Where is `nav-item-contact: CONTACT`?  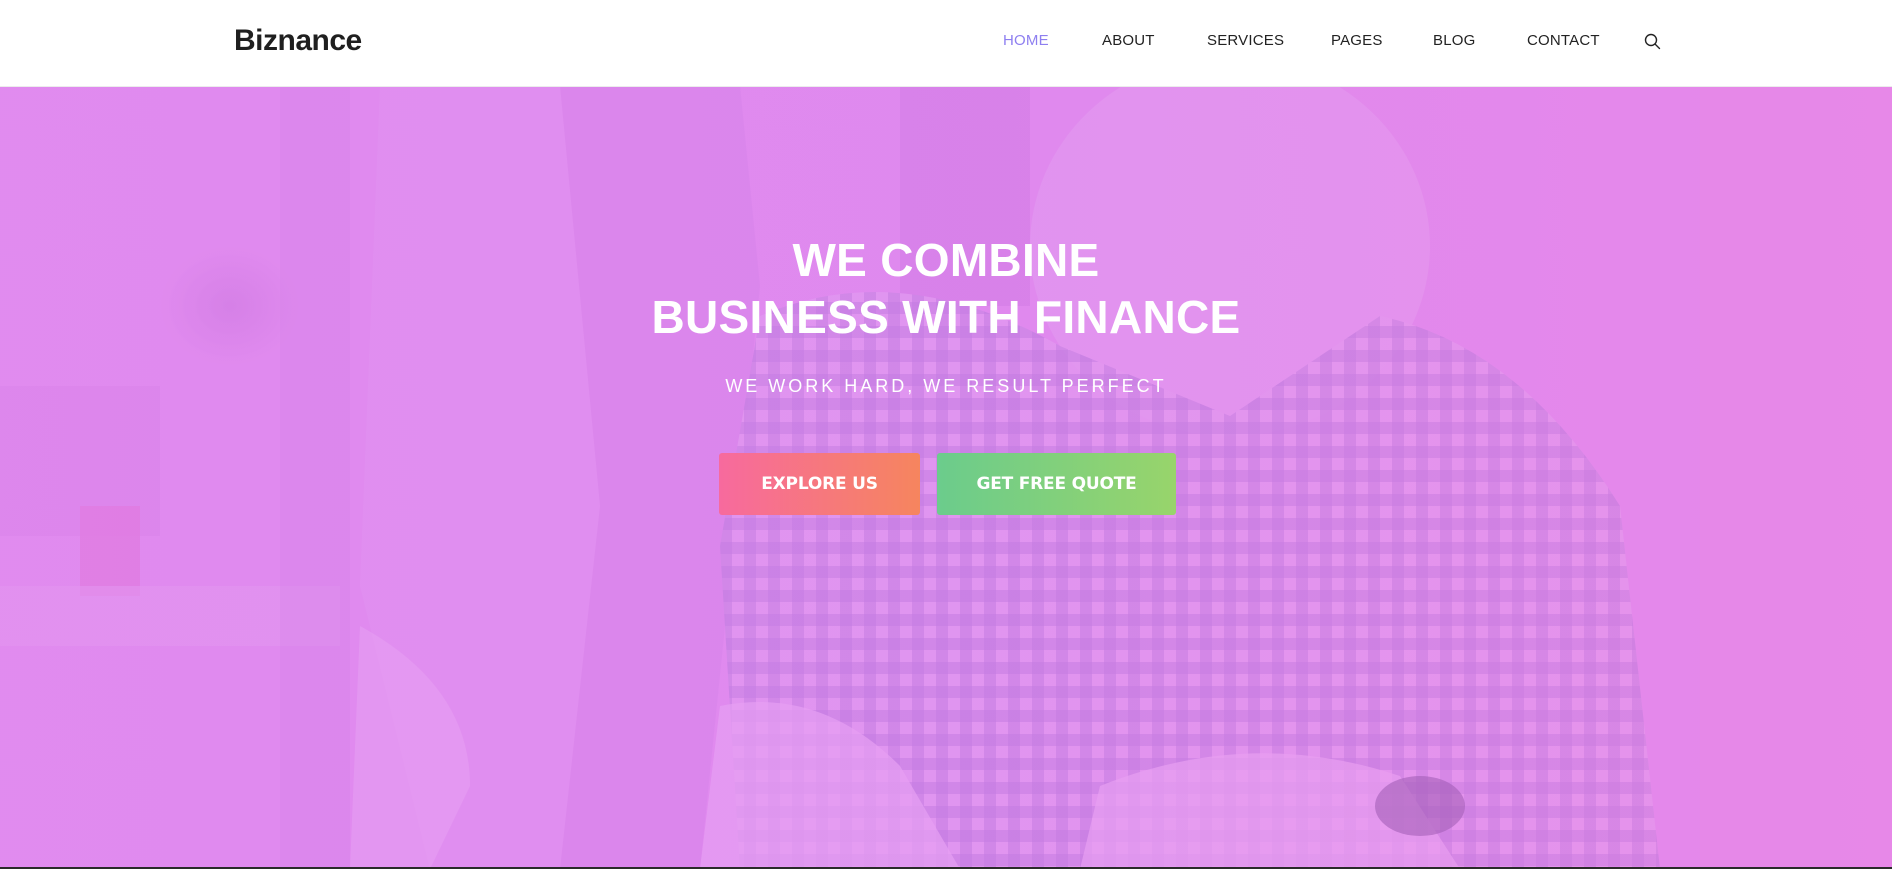
nav-item-contact: CONTACT is located at coordinates (1563, 40).